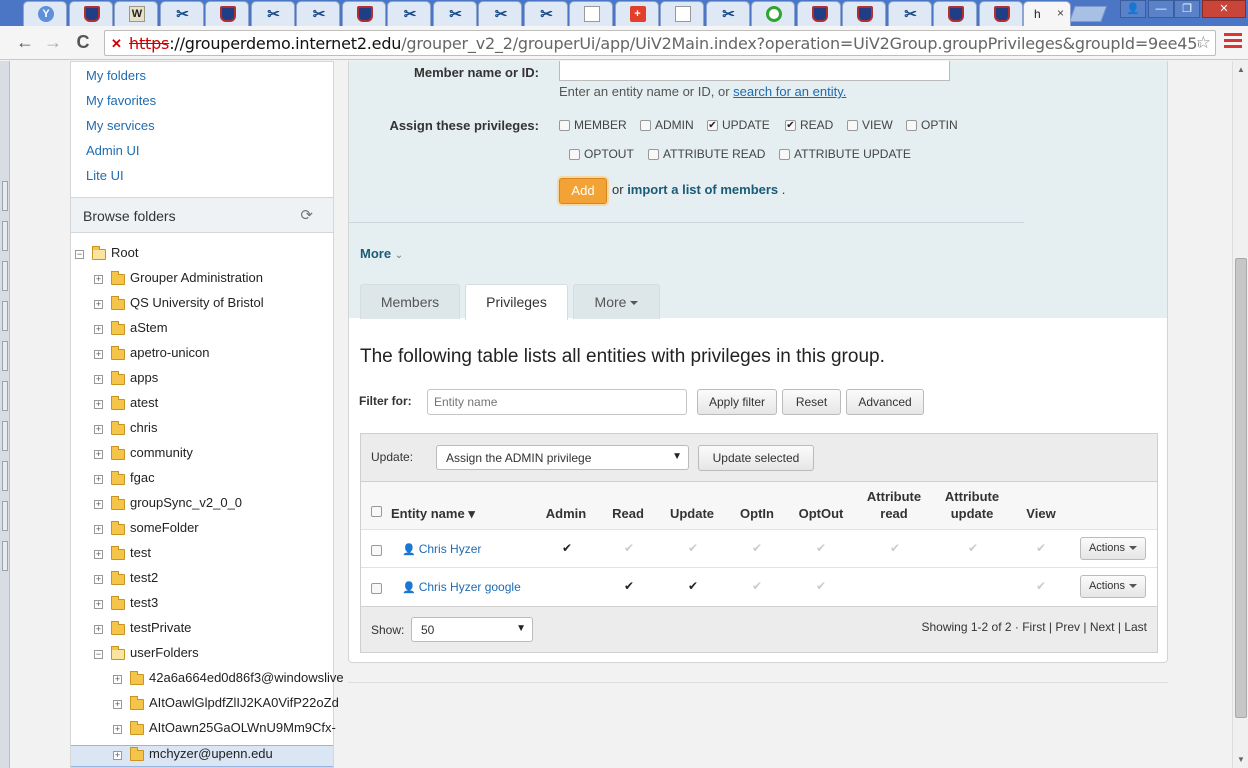 The image size is (1248, 768). I want to click on tree-node: + Grouper Administration, so click(202, 281).